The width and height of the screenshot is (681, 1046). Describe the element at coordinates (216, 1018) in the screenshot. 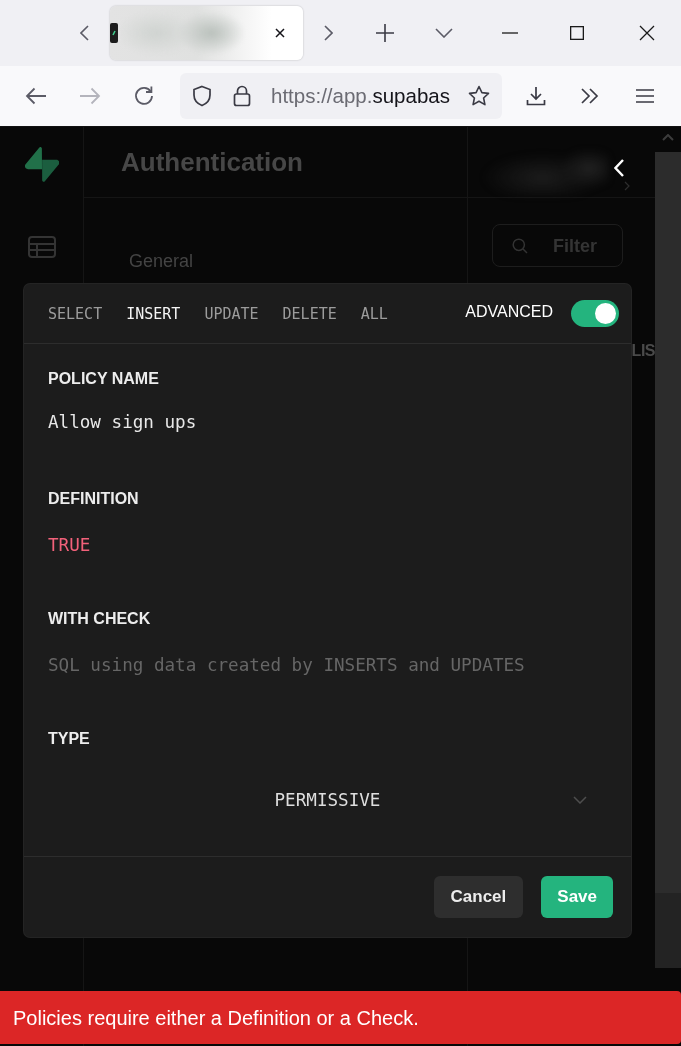

I see `toast-message: Policies require either a Definition or a Check.` at that location.